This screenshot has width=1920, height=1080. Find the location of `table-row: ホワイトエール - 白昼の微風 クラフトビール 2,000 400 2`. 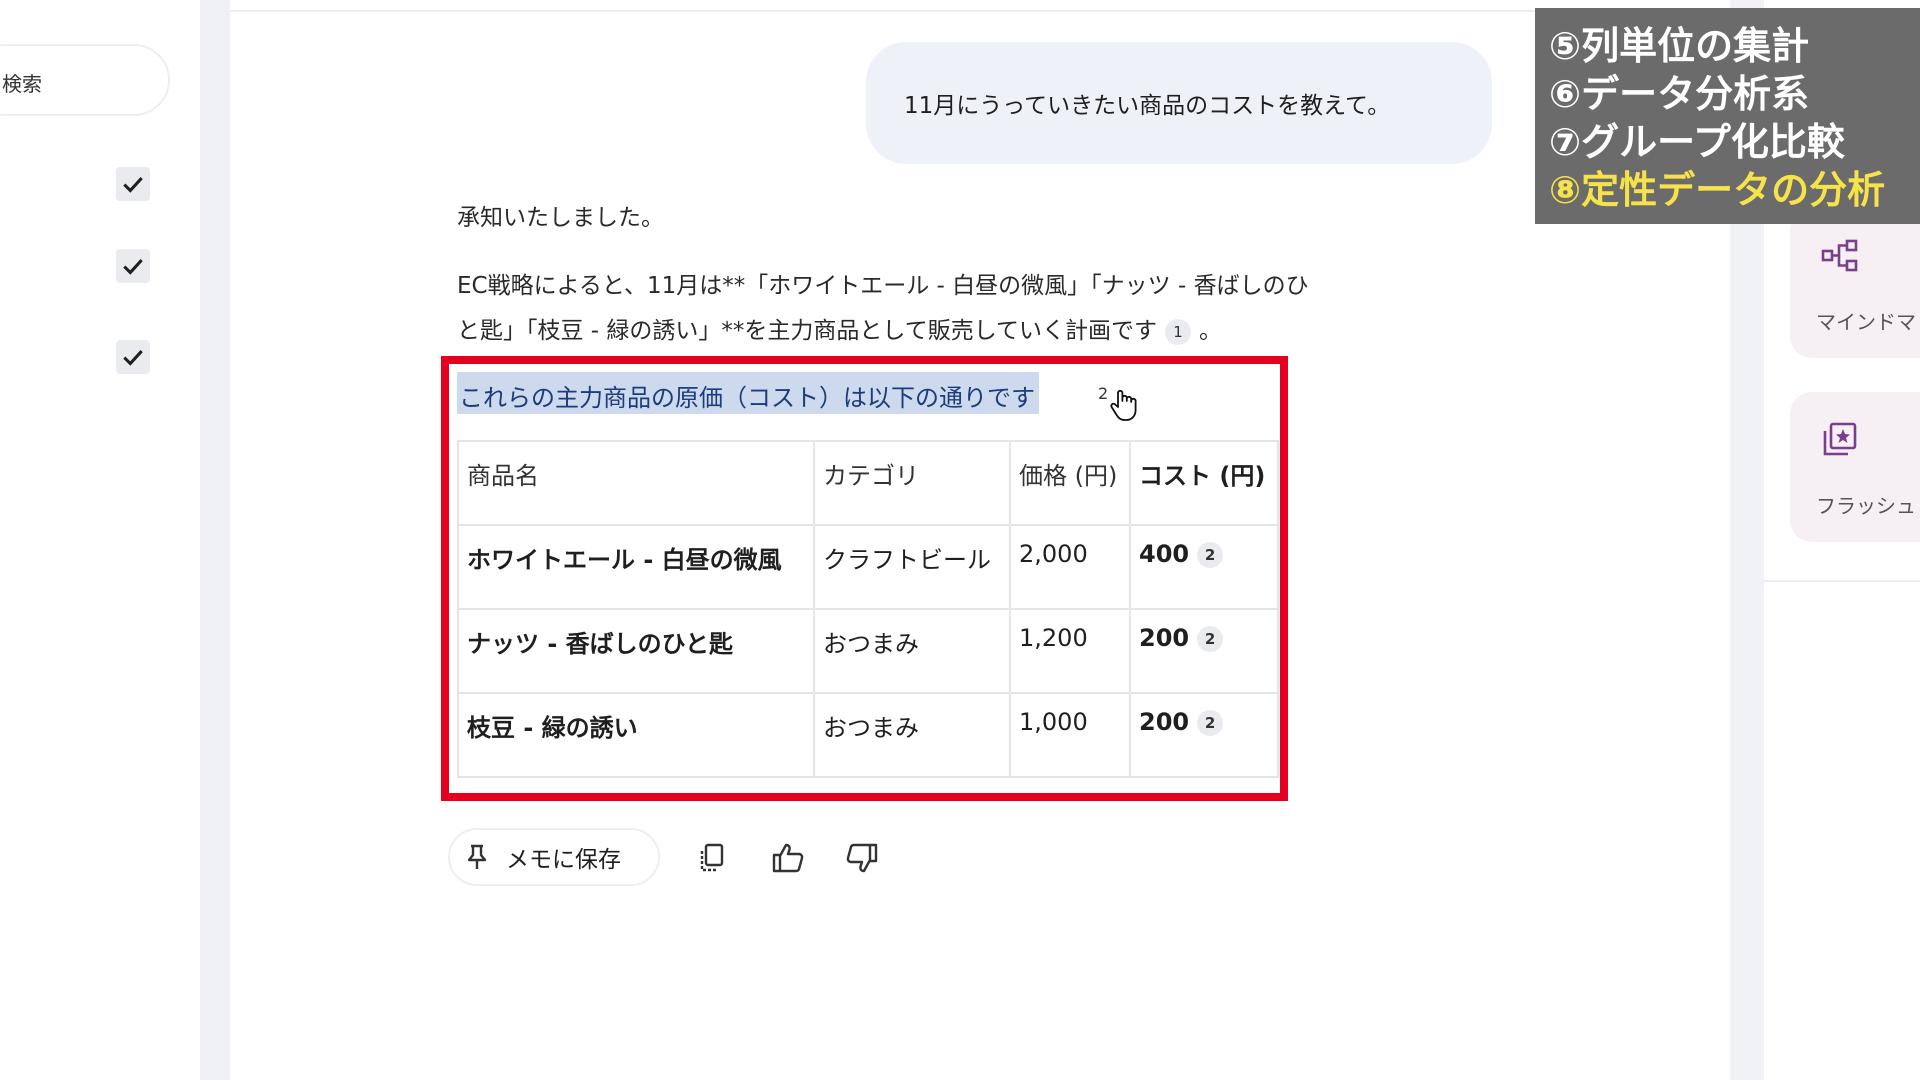

table-row: ホワイトエール - 白昼の微風 クラフトビール 2,000 400 2 is located at coordinates (868, 567).